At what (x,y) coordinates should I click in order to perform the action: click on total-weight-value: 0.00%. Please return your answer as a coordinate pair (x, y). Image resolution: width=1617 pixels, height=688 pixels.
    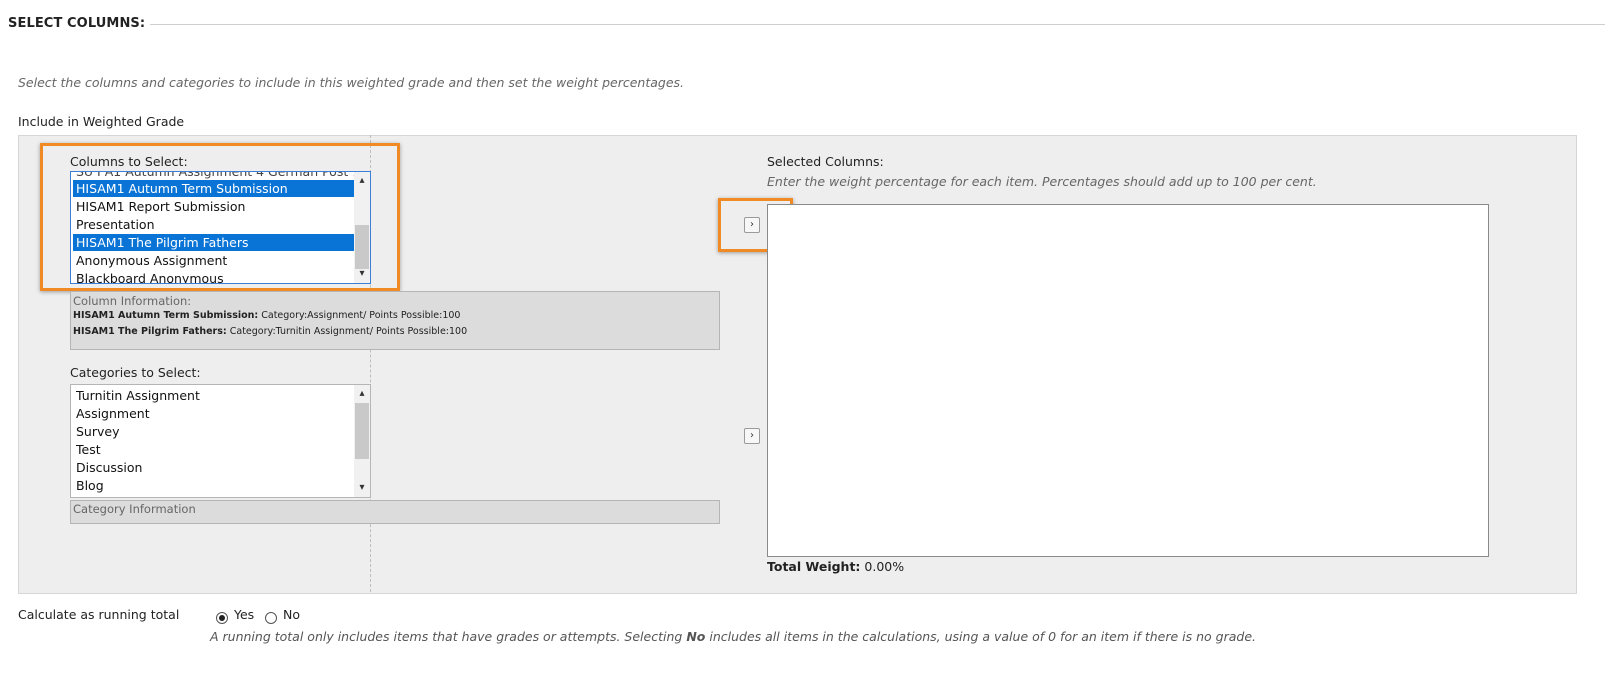
    Looking at the image, I should click on (884, 566).